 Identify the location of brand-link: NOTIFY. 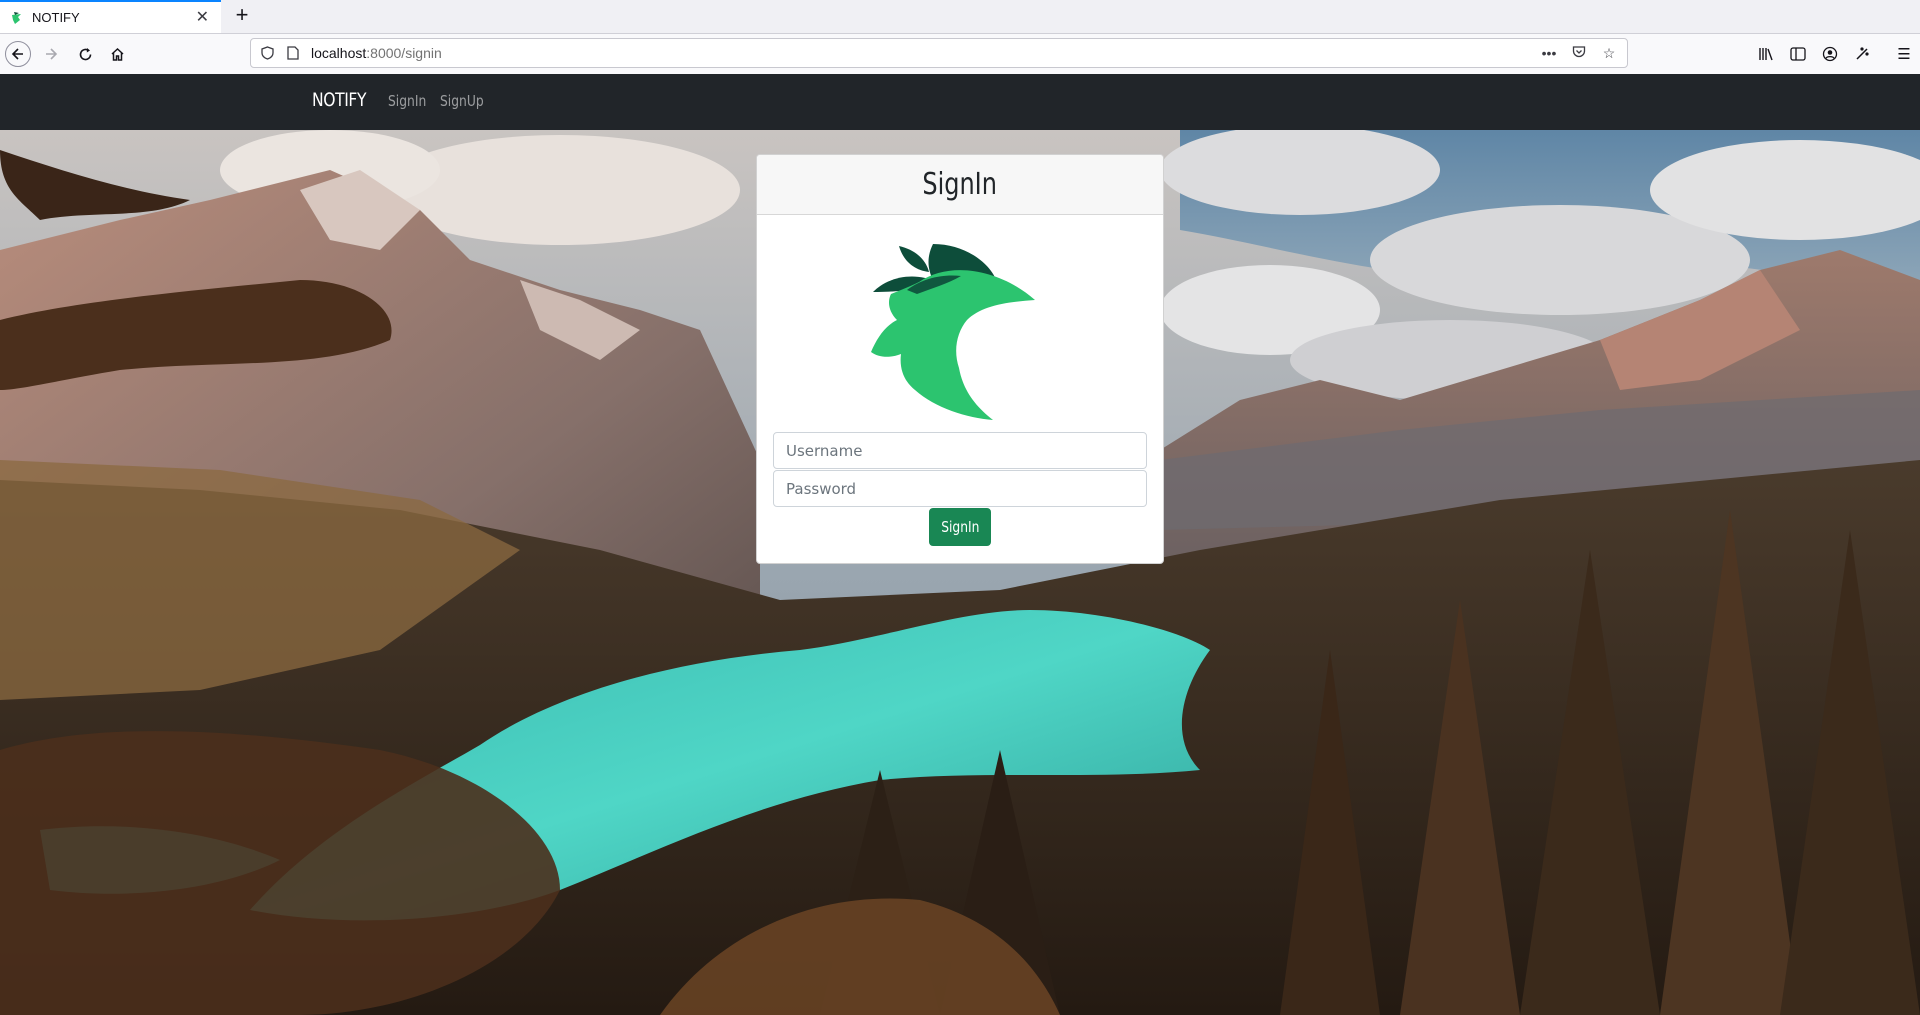
(339, 100).